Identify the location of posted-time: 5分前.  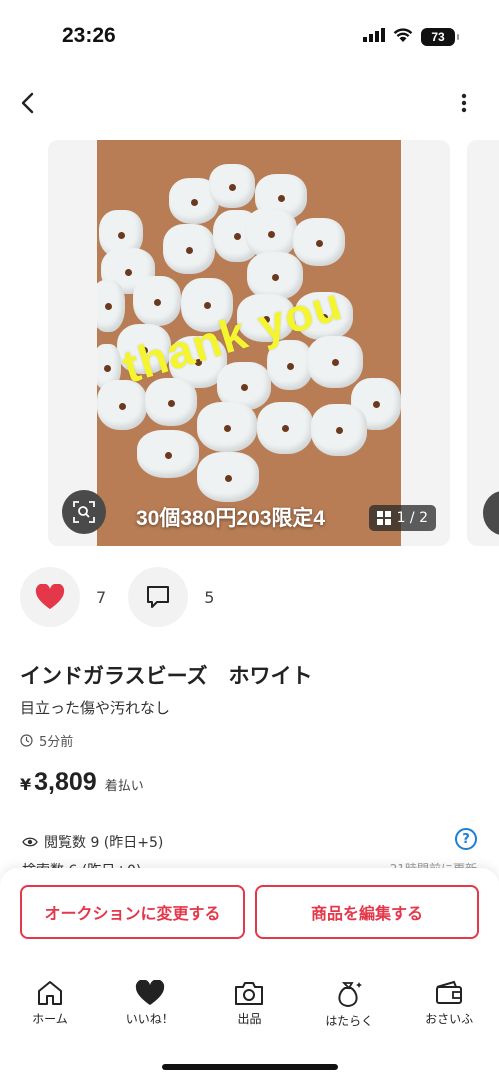
(46, 740).